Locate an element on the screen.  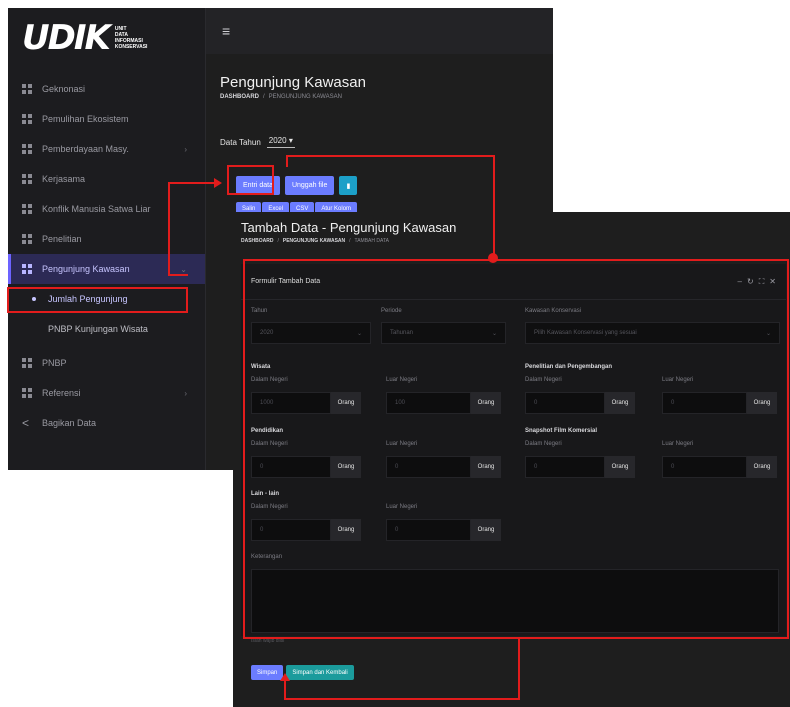
highlight-entry-button is located at coordinates (250, 180).